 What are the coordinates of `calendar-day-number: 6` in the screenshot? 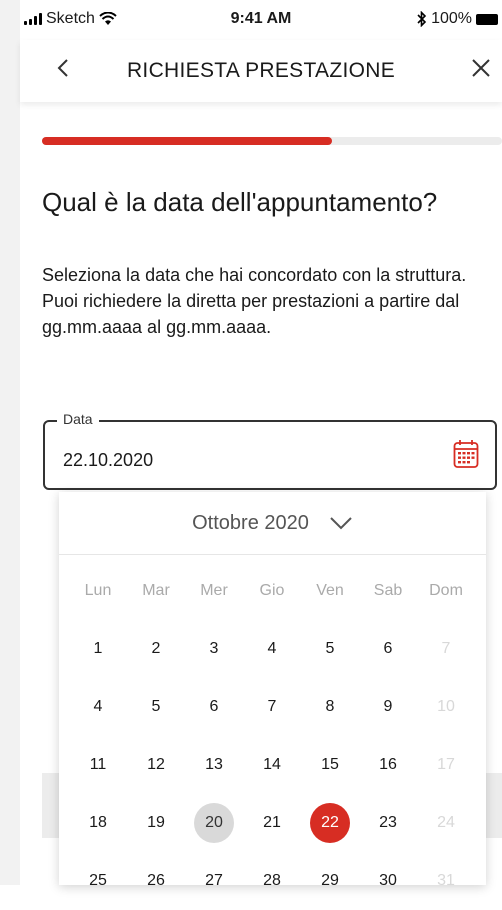 It's located at (388, 648).